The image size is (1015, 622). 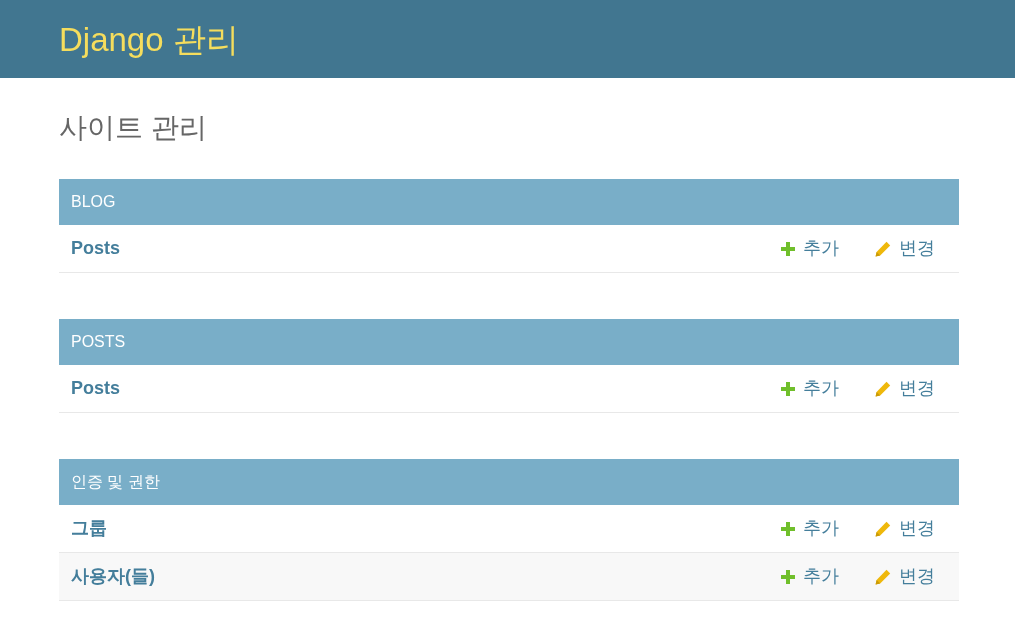 What do you see at coordinates (133, 128) in the screenshot?
I see `page-heading: 사이트 관리` at bounding box center [133, 128].